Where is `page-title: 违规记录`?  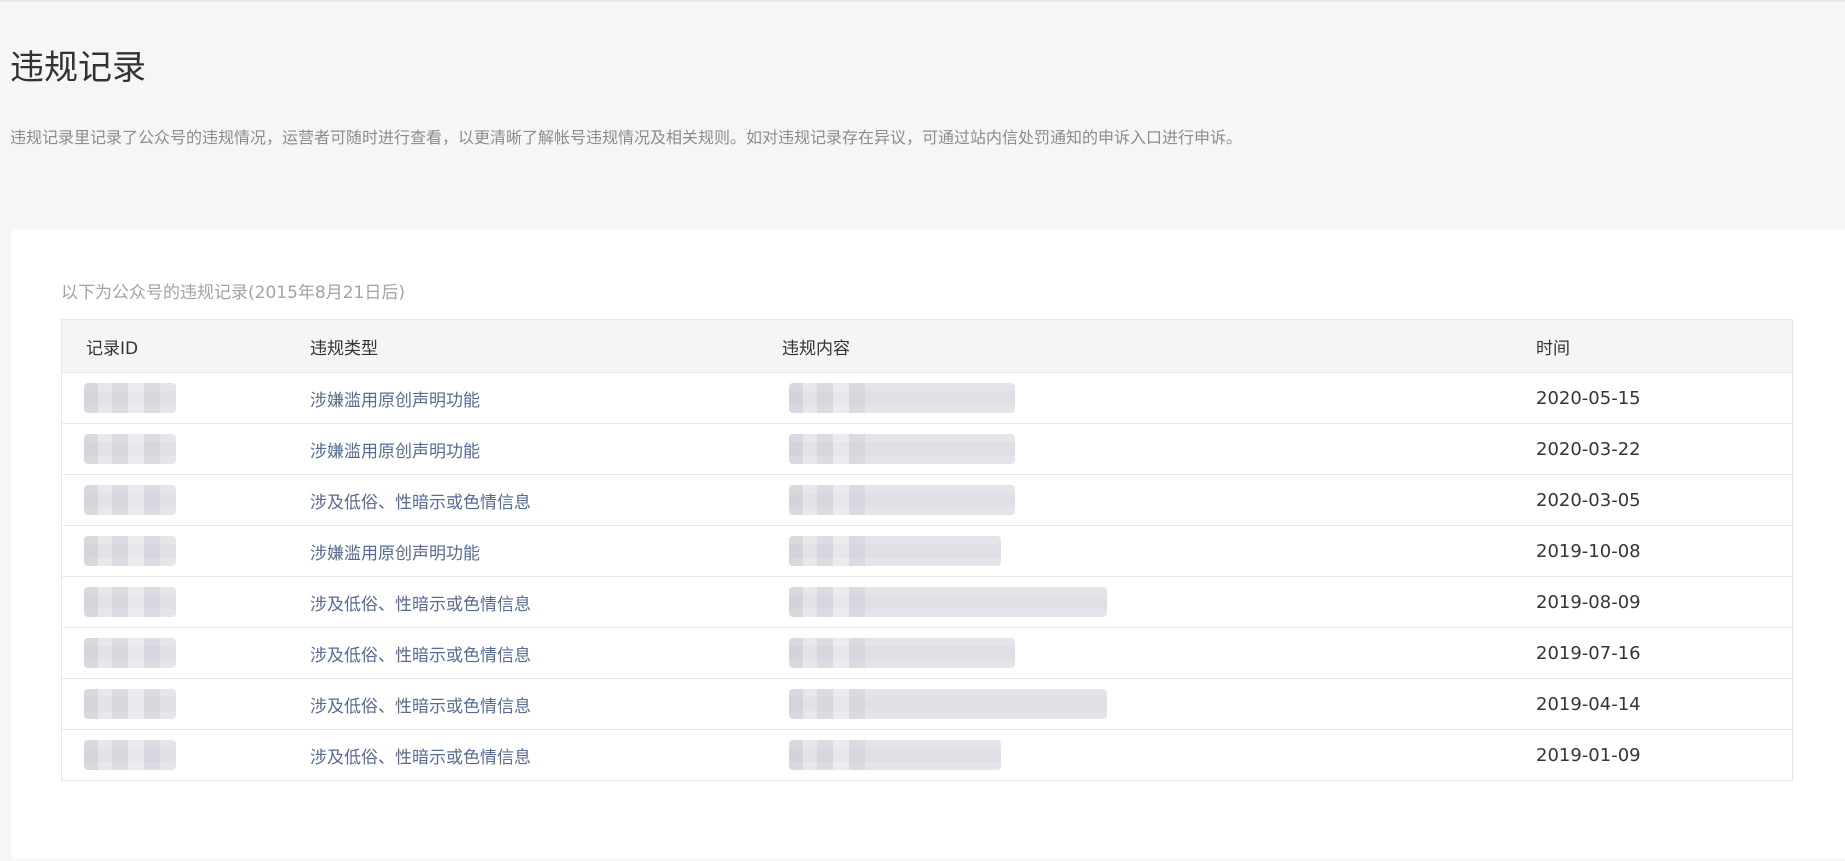 page-title: 违规记录 is located at coordinates (78, 68).